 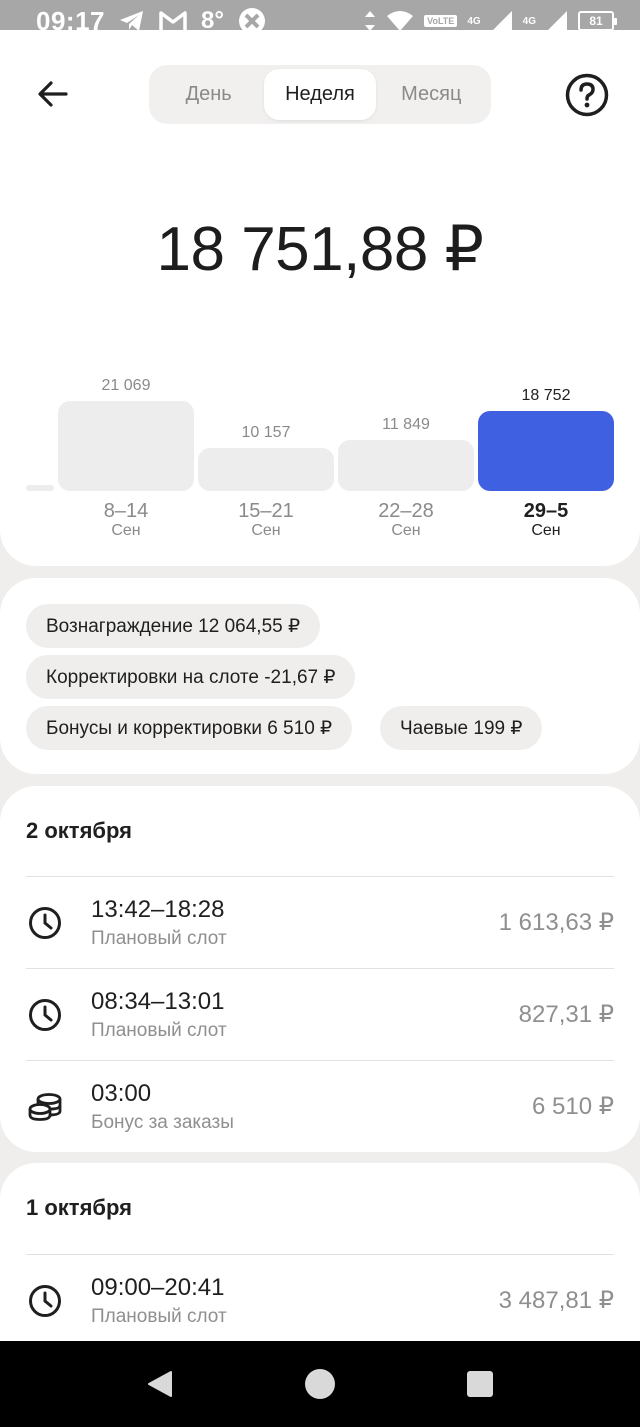 I want to click on day-title: 2 октября, so click(x=79, y=830).